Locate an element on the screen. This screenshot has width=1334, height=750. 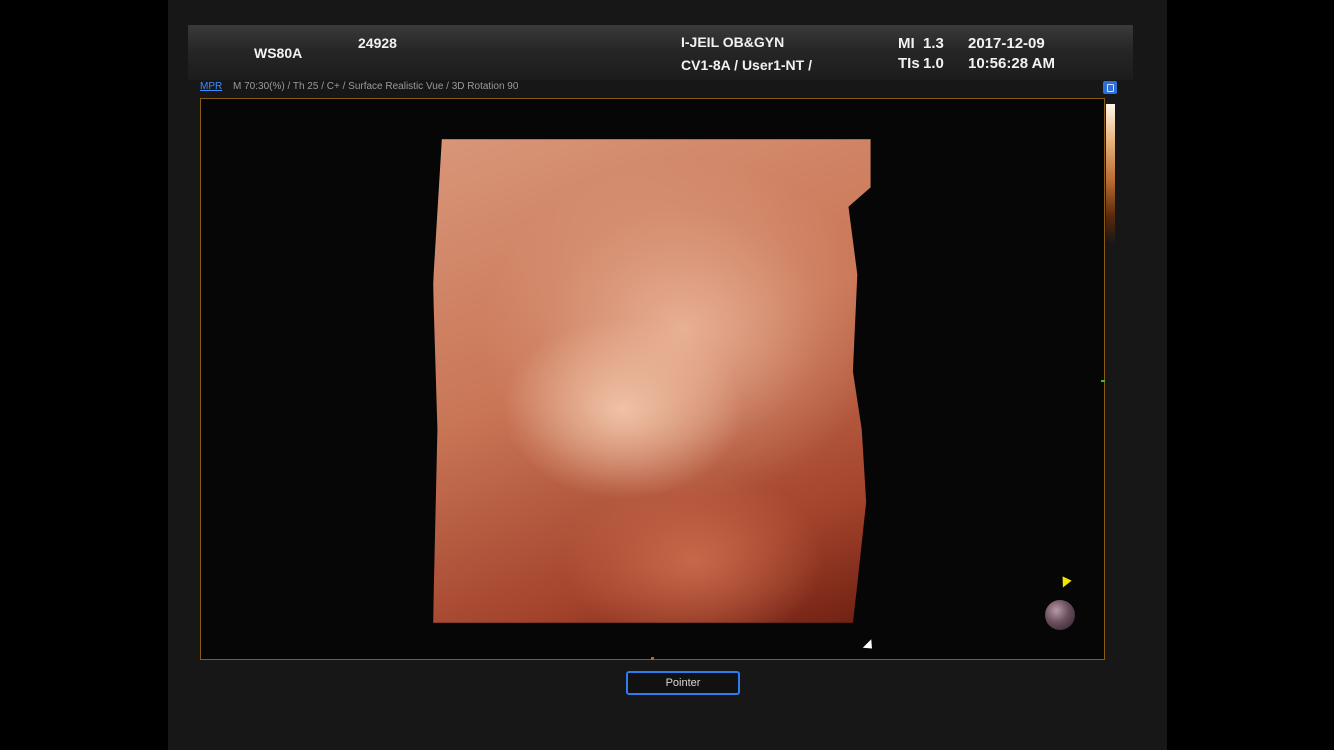
exam-time: 10:56:28 AM is located at coordinates (1011, 63).